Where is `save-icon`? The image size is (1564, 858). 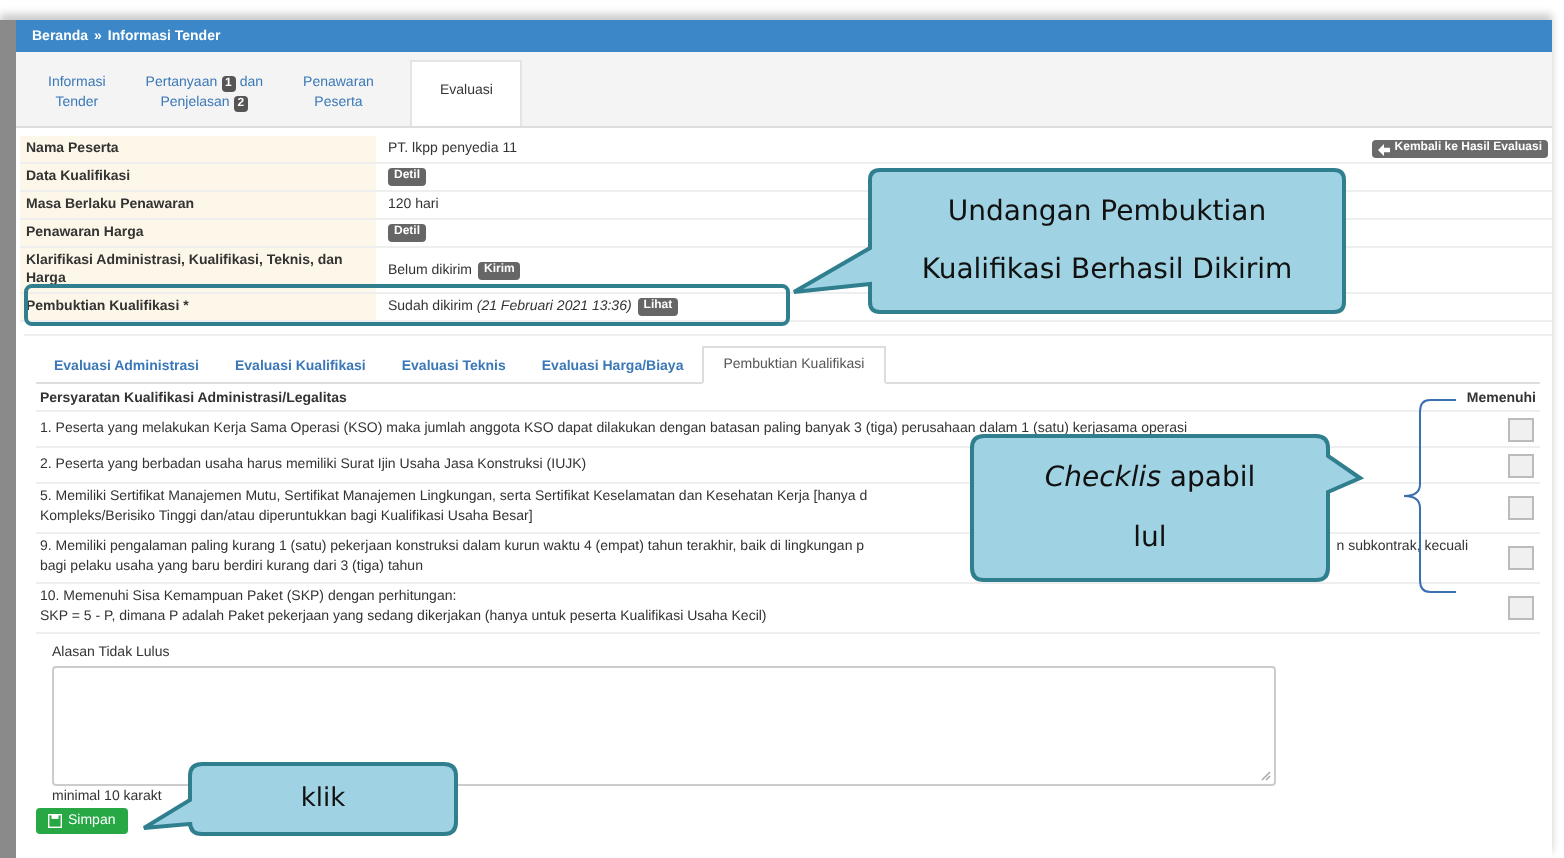
save-icon is located at coordinates (55, 821).